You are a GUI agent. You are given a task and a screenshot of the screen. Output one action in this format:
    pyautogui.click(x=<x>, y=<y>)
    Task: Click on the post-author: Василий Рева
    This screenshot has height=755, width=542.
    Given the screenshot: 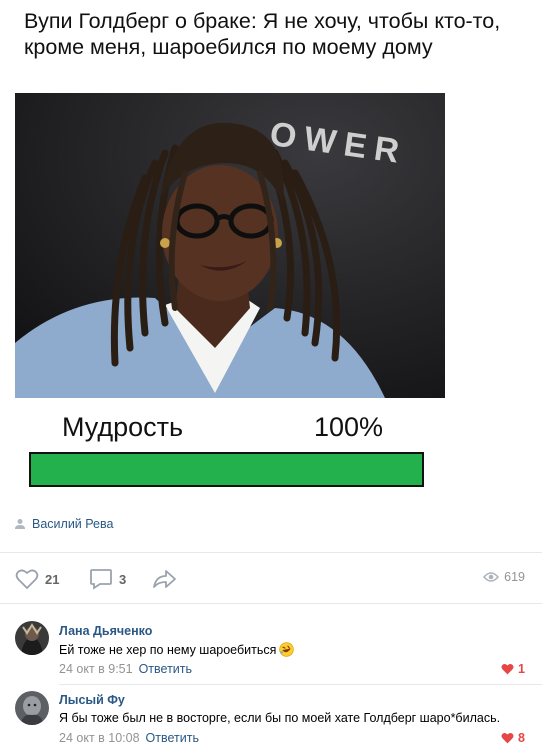 What is the action you would take?
    pyautogui.click(x=63, y=524)
    